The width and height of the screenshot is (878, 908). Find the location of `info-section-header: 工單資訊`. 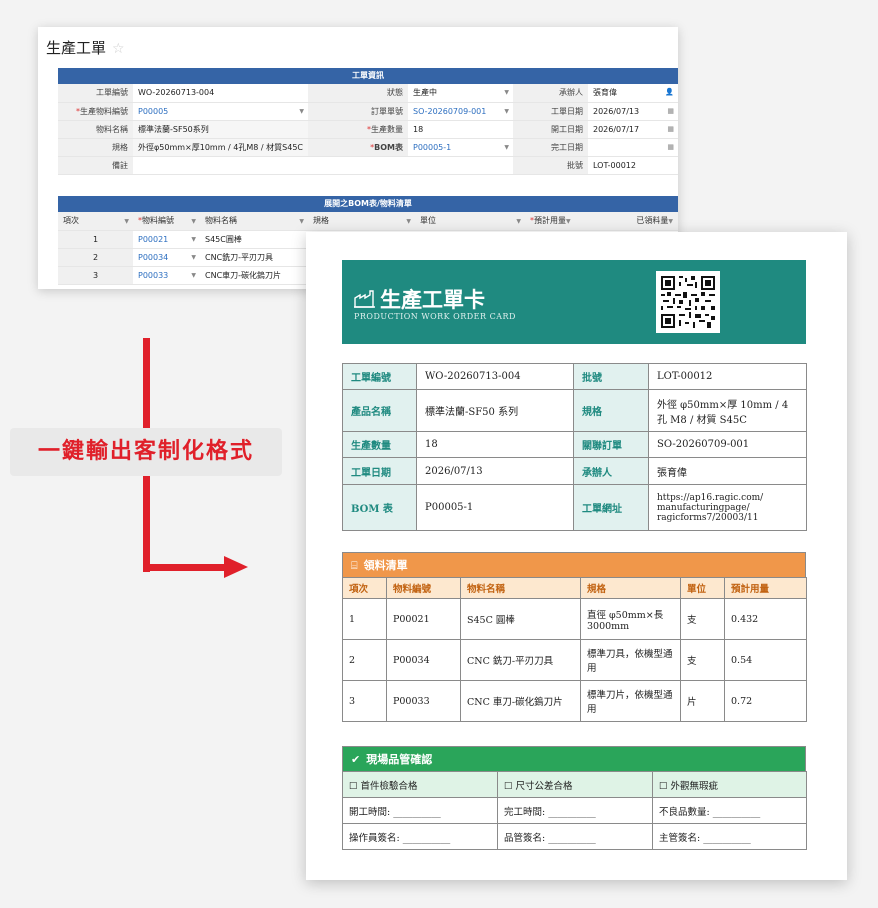

info-section-header: 工單資訊 is located at coordinates (368, 76).